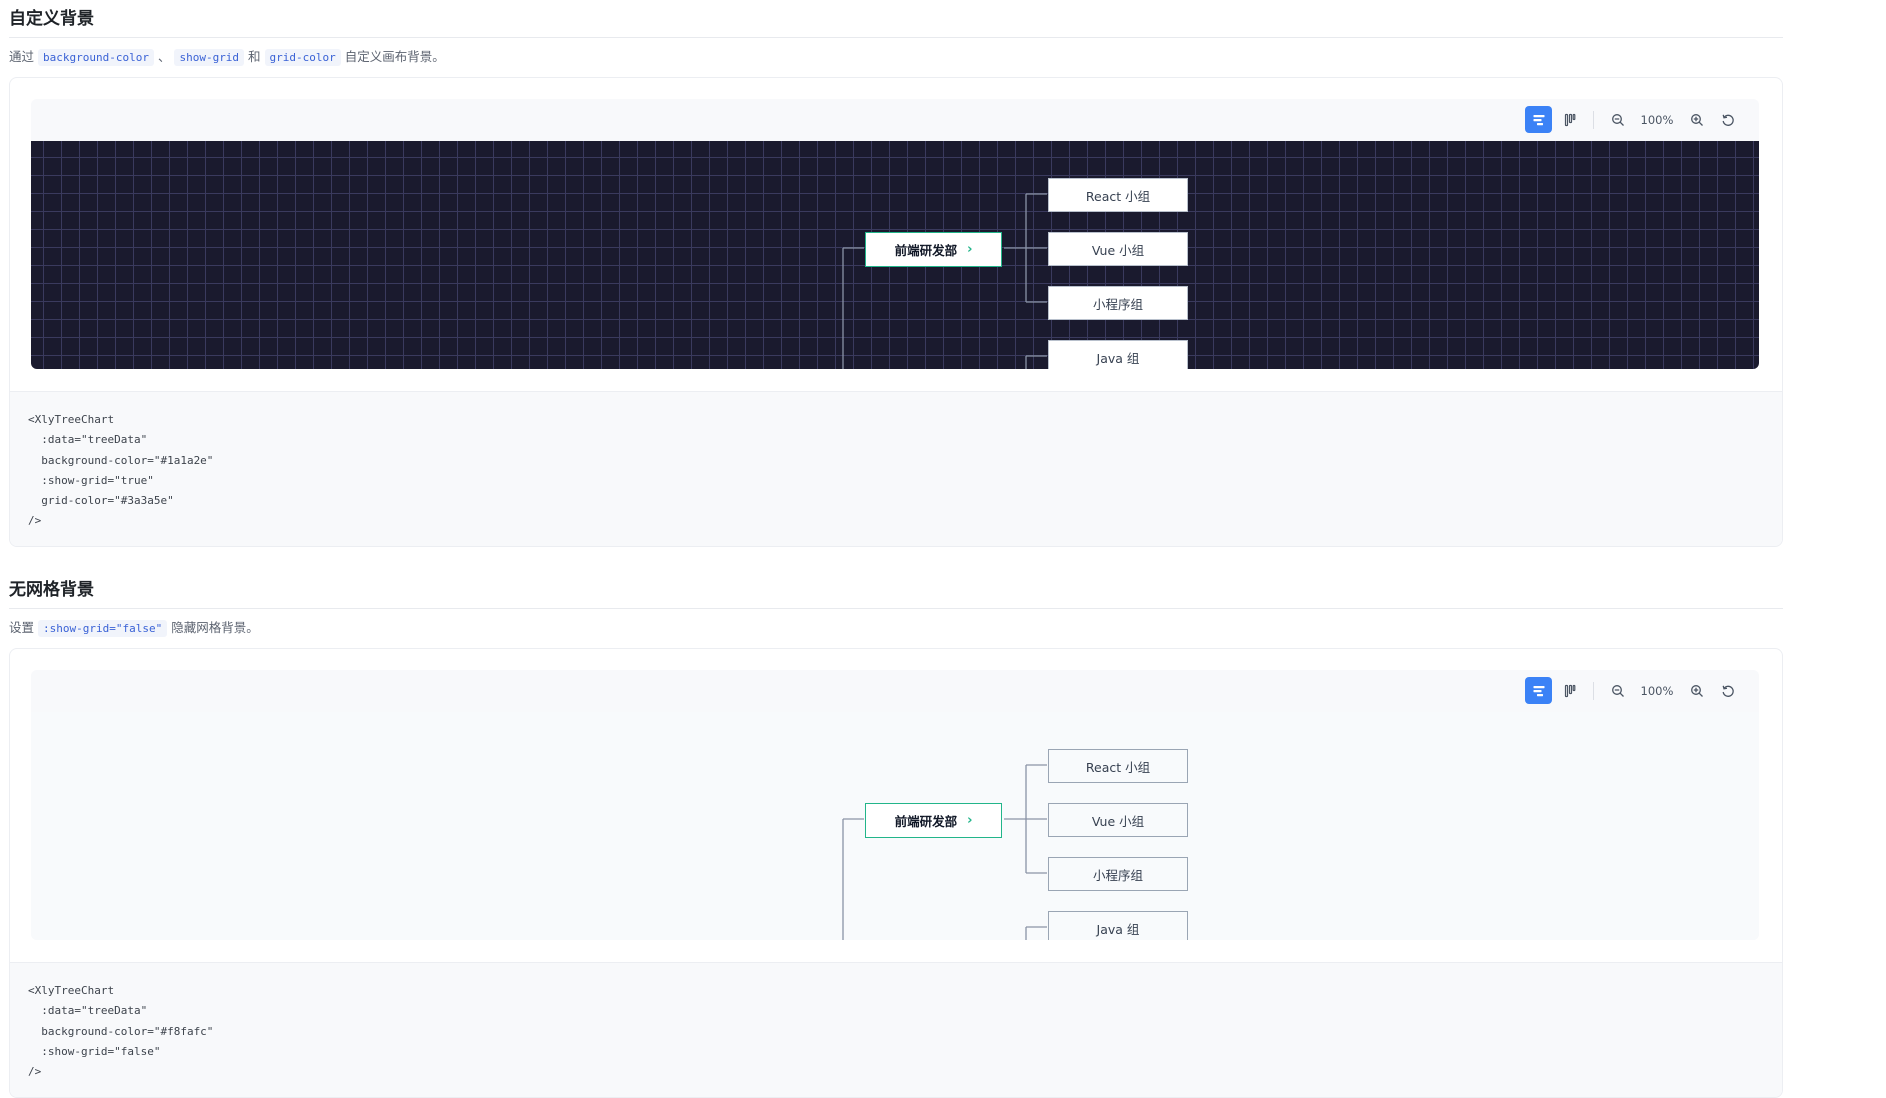  I want to click on desc-text: 自定义画布背景。, so click(394, 56).